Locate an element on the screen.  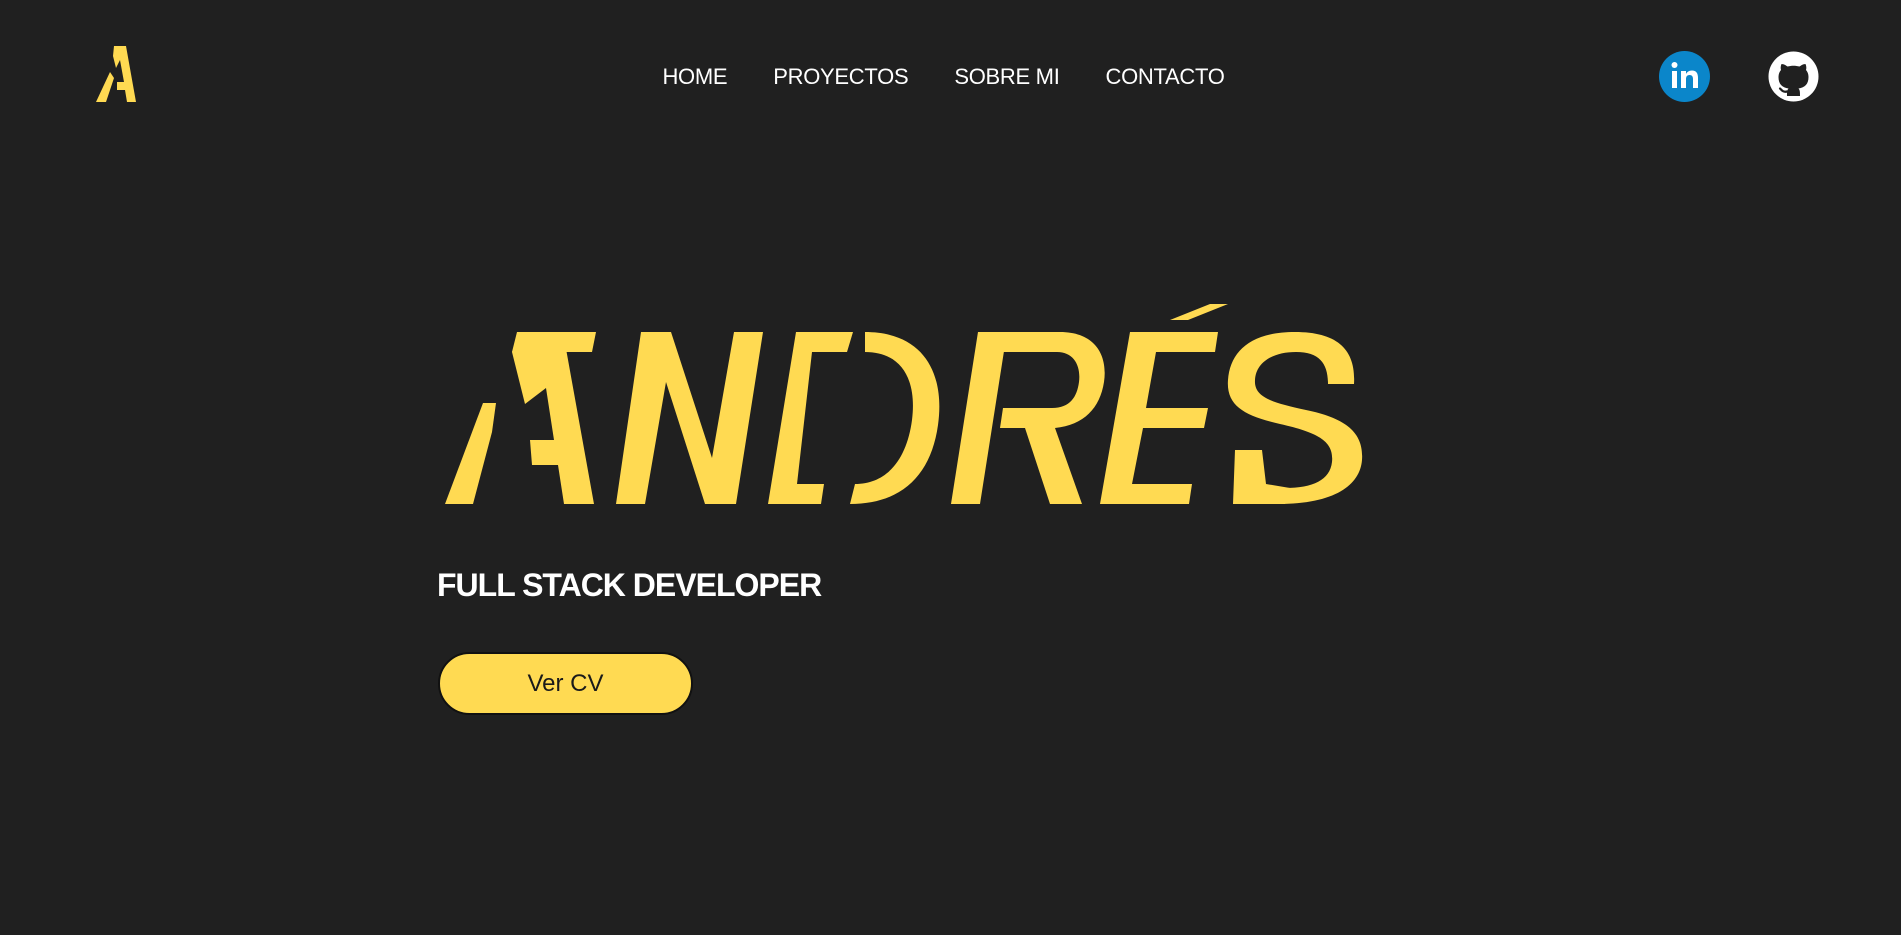
hero-subtitle: FULL STACK DEVELOPER is located at coordinates (629, 585).